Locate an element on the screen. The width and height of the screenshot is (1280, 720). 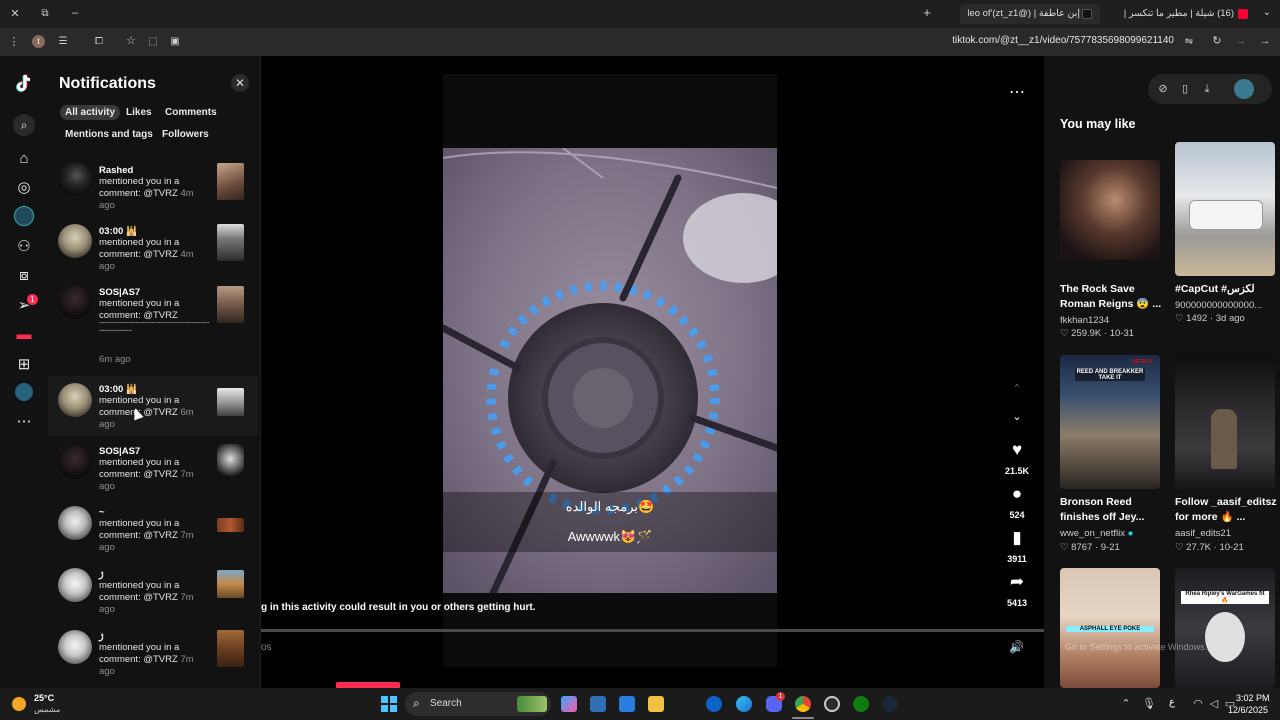
app-blue-icon is located at coordinates (714, 704).